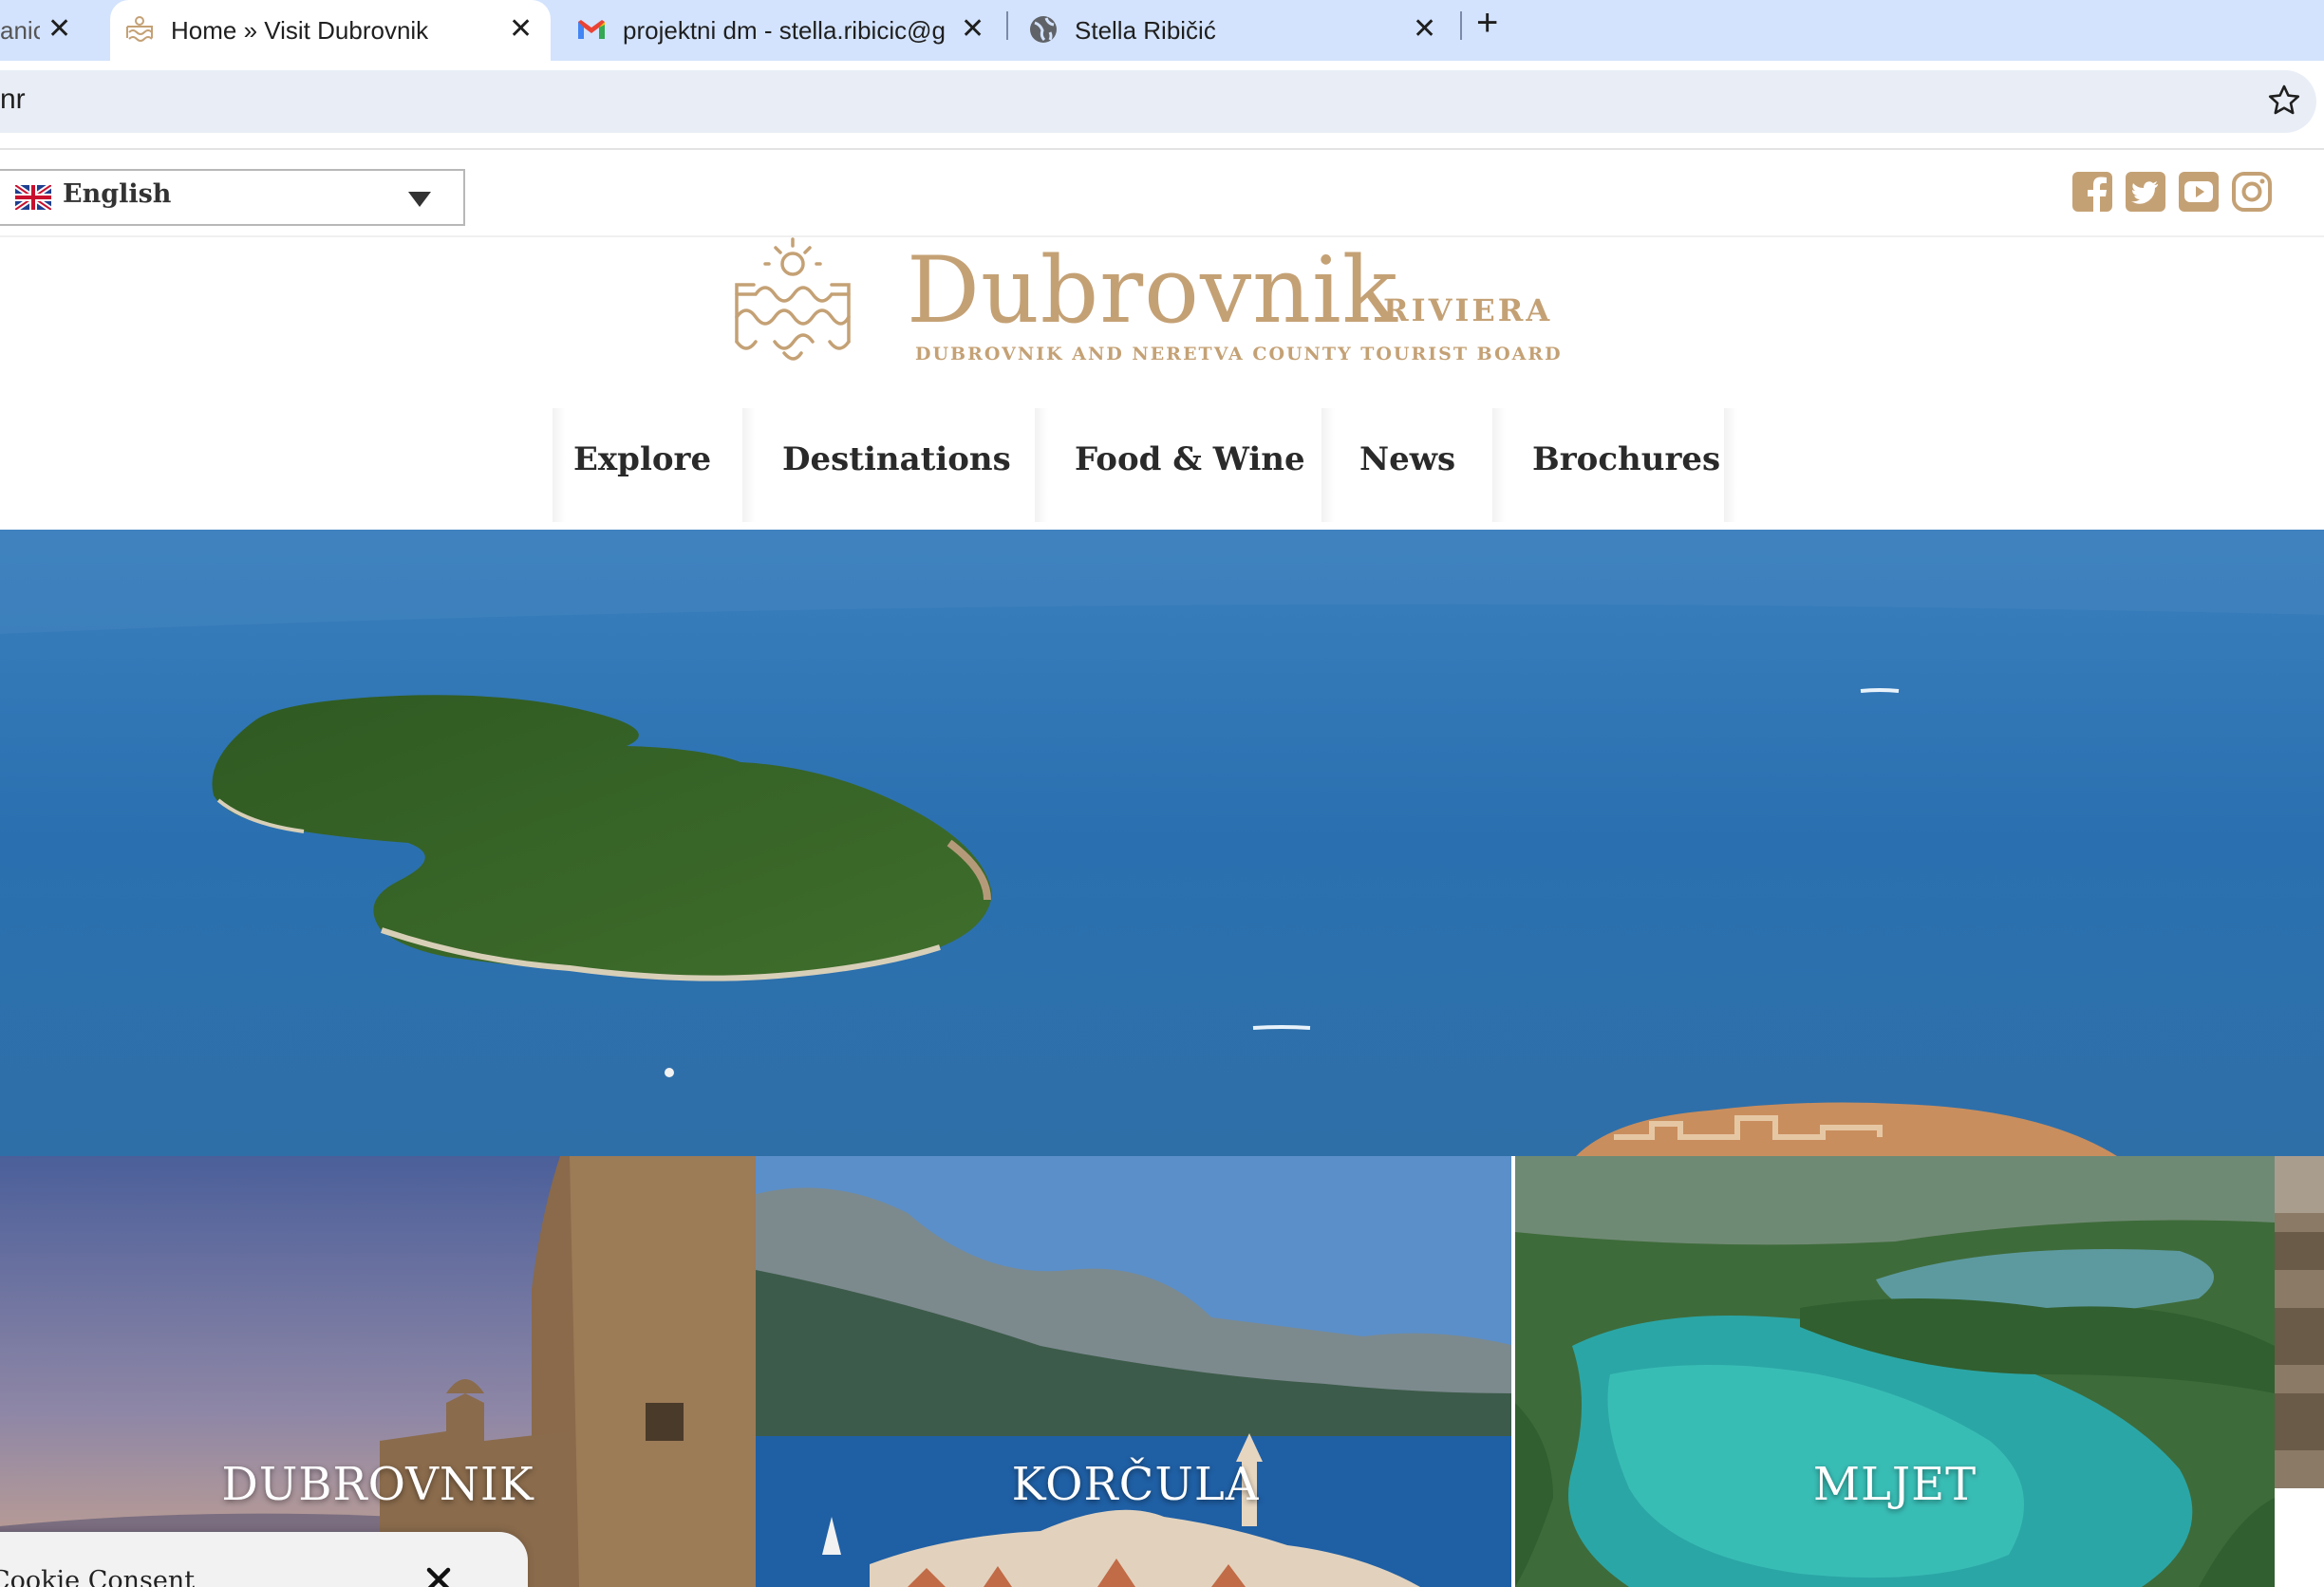 Image resolution: width=2324 pixels, height=1587 pixels. I want to click on tab-title: Stella Ribičić, so click(1145, 30).